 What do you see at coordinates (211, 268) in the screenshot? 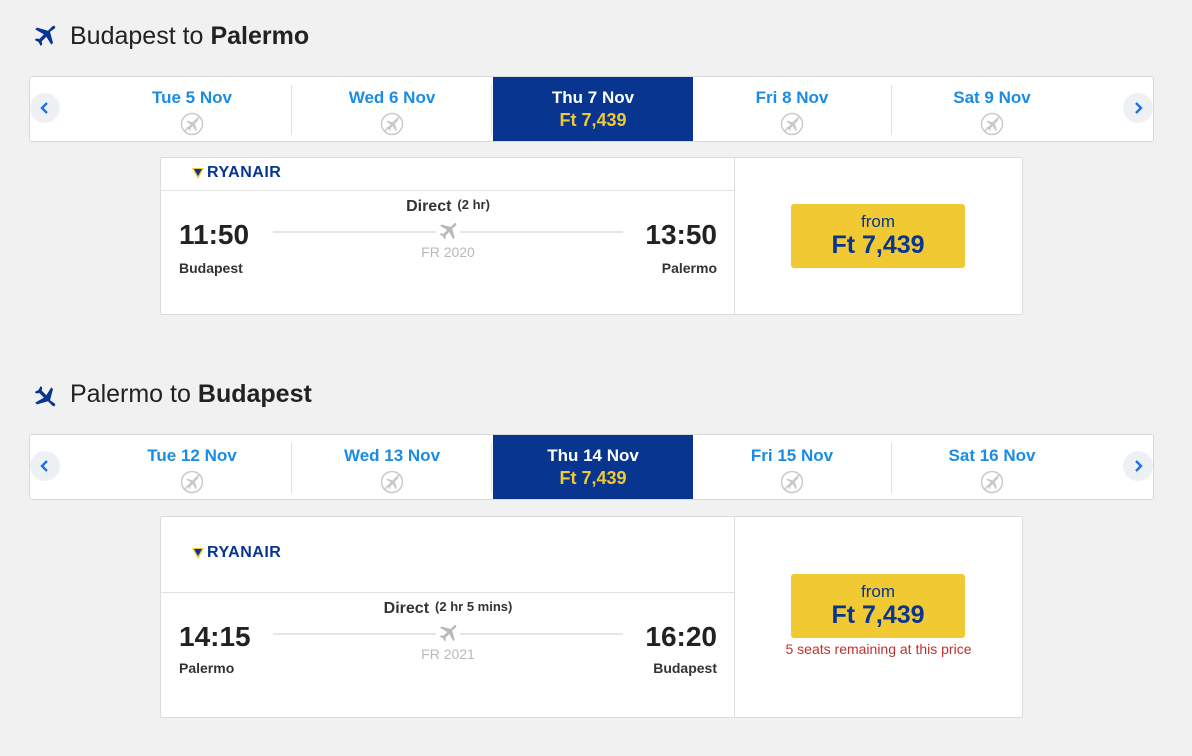
I see `departure-city: Budapest` at bounding box center [211, 268].